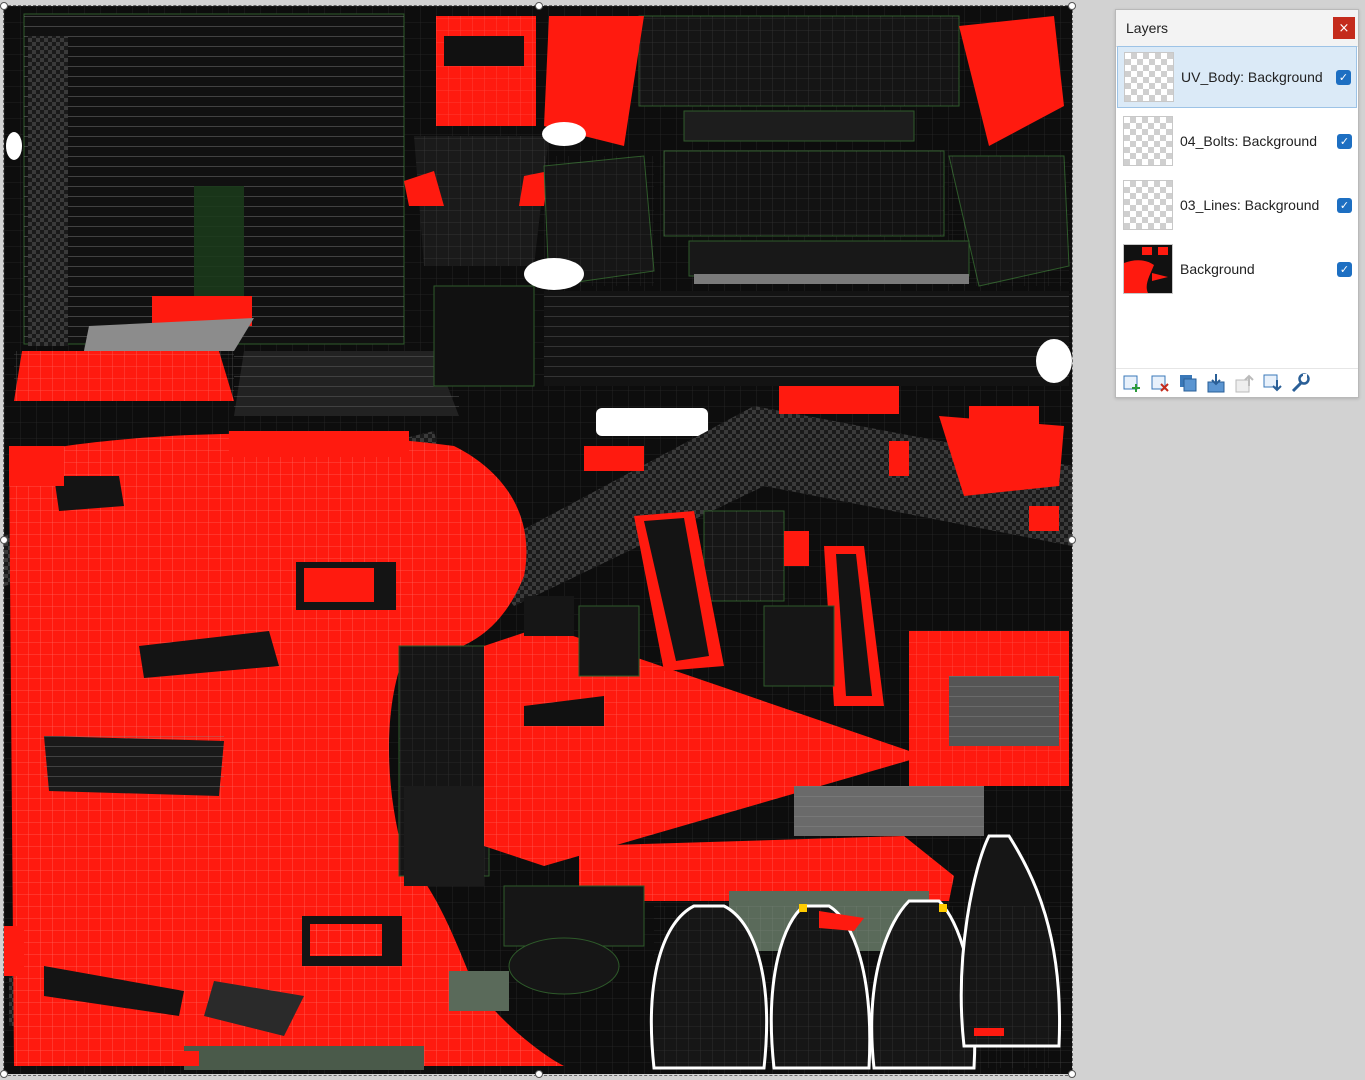 This screenshot has width=1365, height=1080. I want to click on layer-row-background: Background ✓, so click(1237, 269).